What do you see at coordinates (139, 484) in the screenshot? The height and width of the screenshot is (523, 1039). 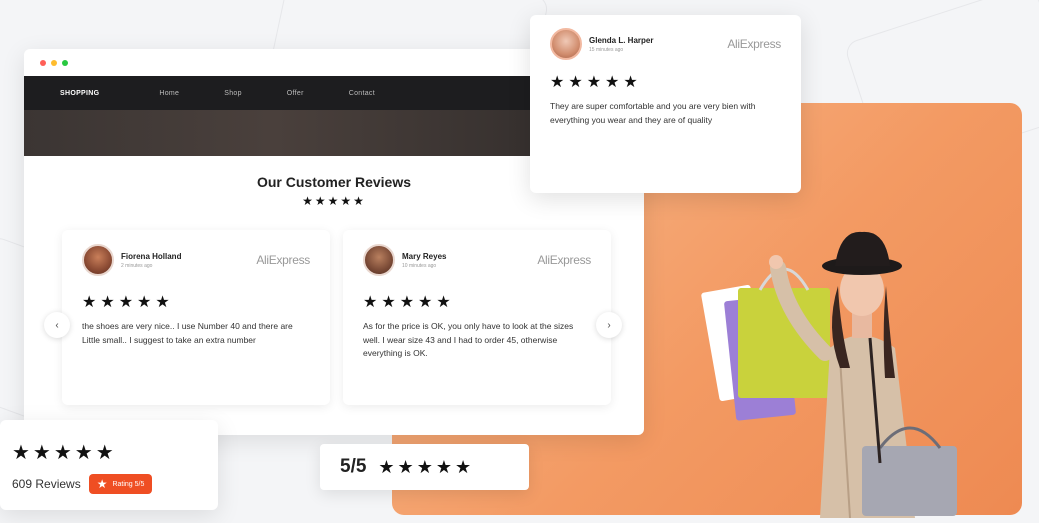 I see `rating-badge-value: 5/5` at bounding box center [139, 484].